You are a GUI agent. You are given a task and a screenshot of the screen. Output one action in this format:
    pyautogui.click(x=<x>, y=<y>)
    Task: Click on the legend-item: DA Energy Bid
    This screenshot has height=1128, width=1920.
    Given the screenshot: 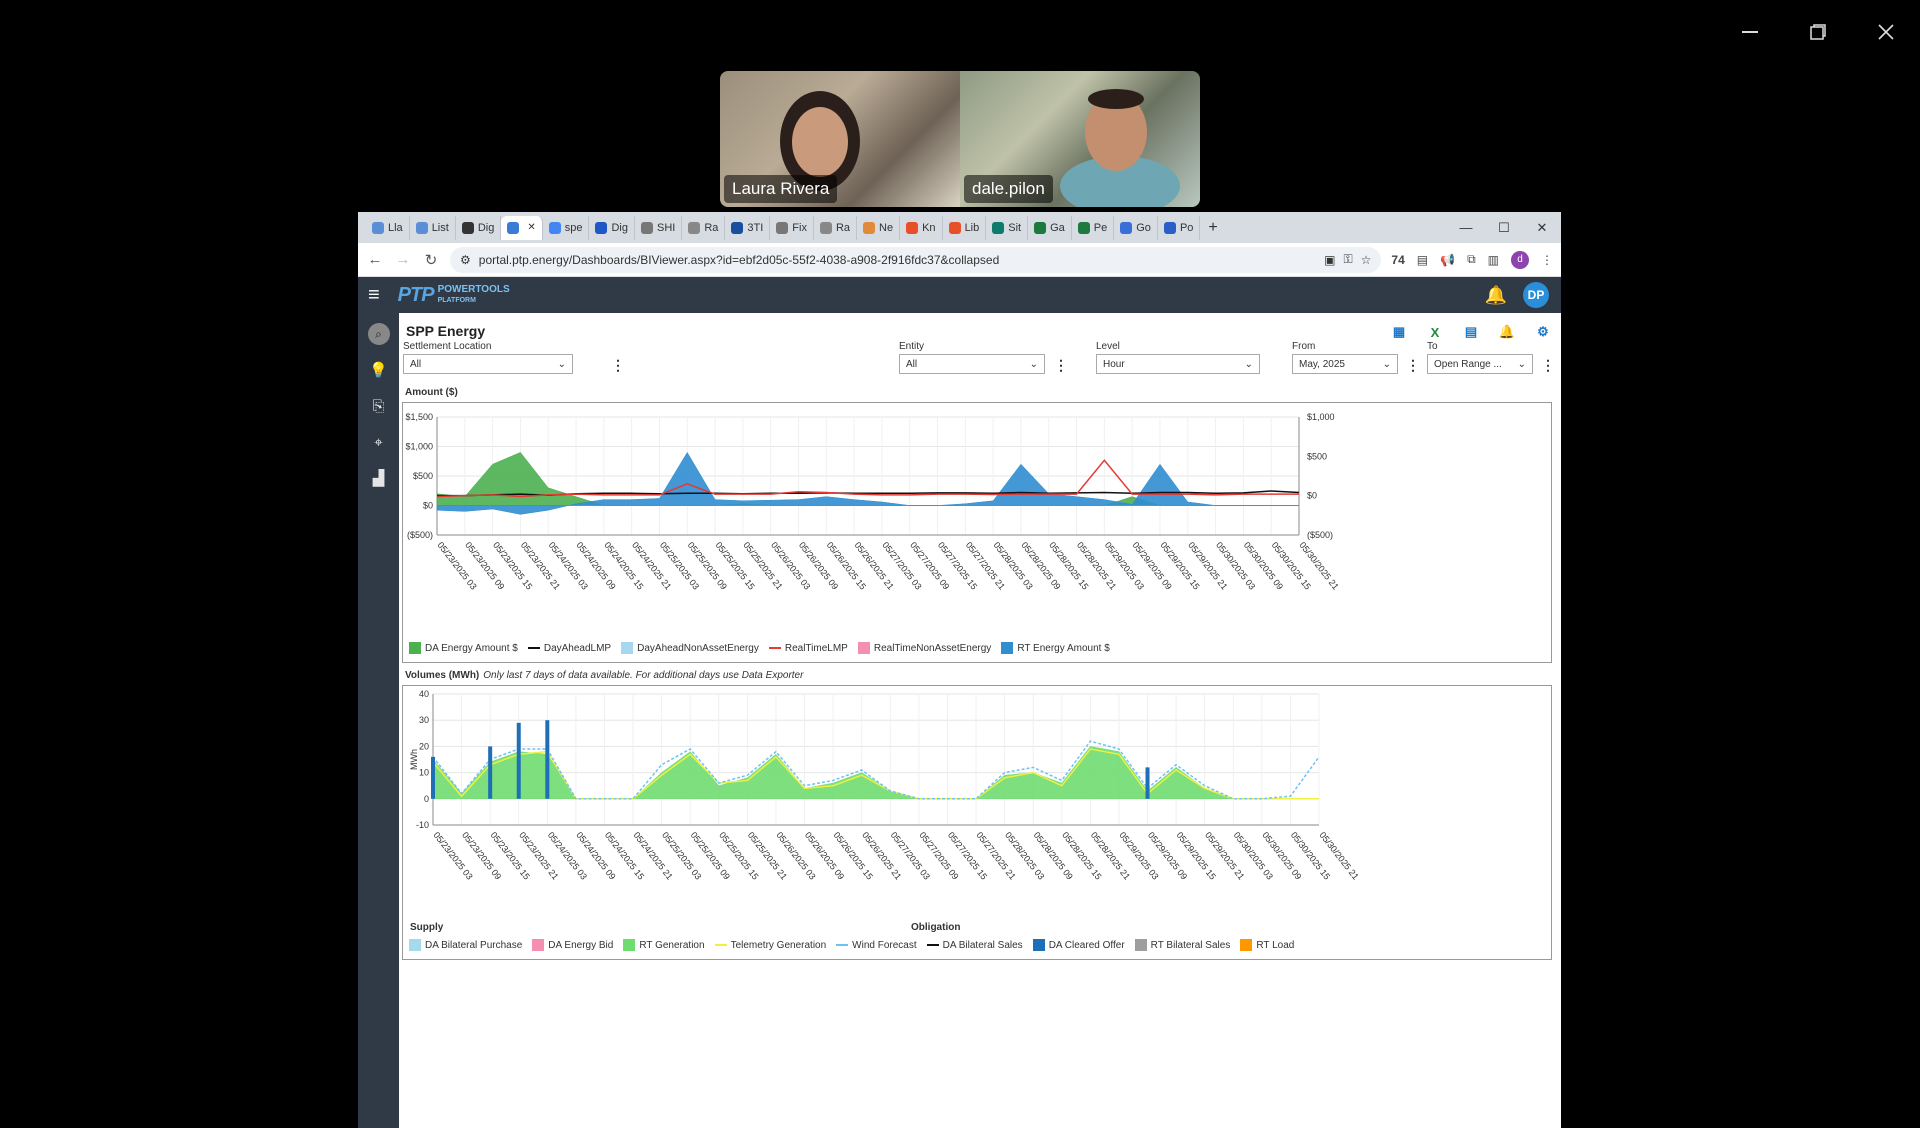 What is the action you would take?
    pyautogui.click(x=572, y=945)
    